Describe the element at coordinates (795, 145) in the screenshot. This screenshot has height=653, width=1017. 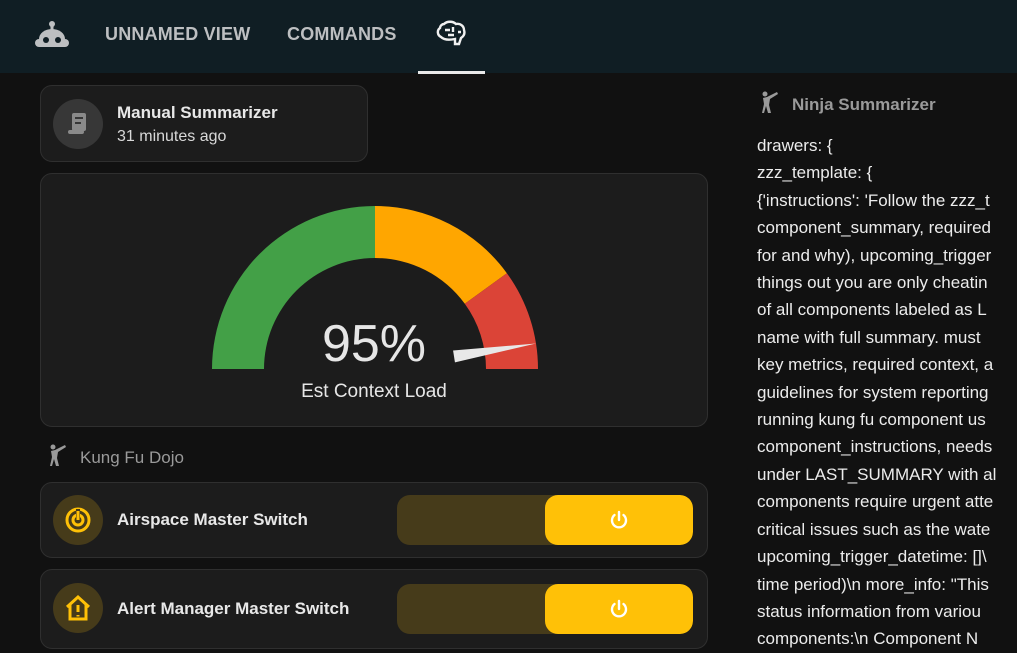
I see `summary-line: drawers: {` at that location.